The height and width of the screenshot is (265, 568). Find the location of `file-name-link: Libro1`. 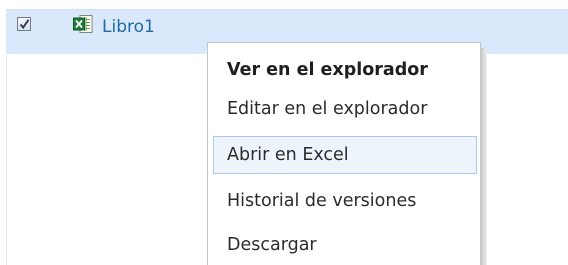

file-name-link: Libro1 is located at coordinates (128, 27).